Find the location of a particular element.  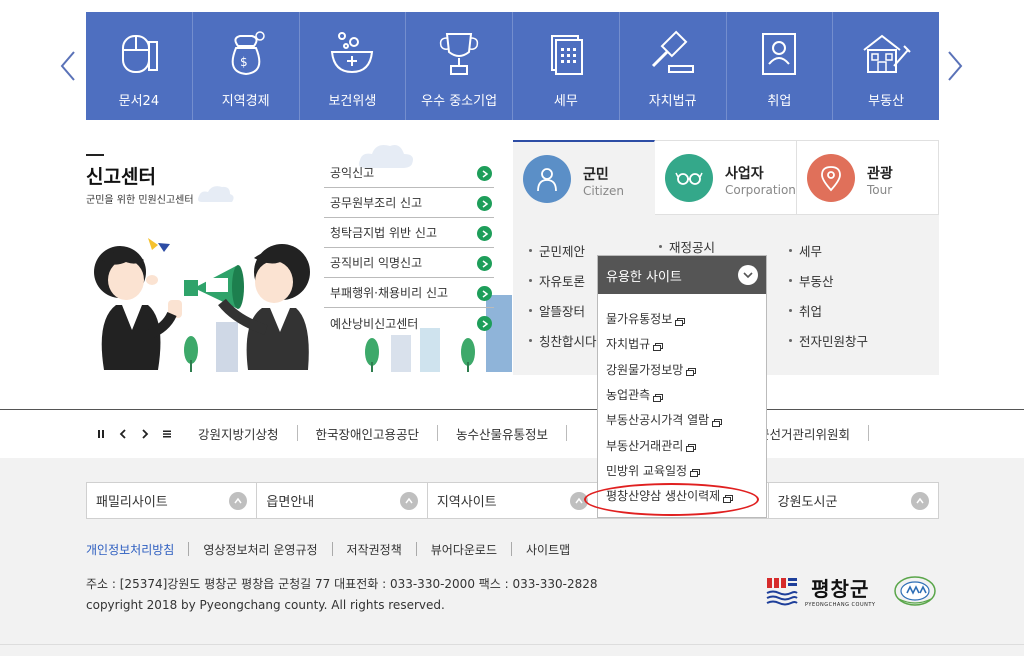

quick-item-label: 우수 중소기업 is located at coordinates (459, 101).